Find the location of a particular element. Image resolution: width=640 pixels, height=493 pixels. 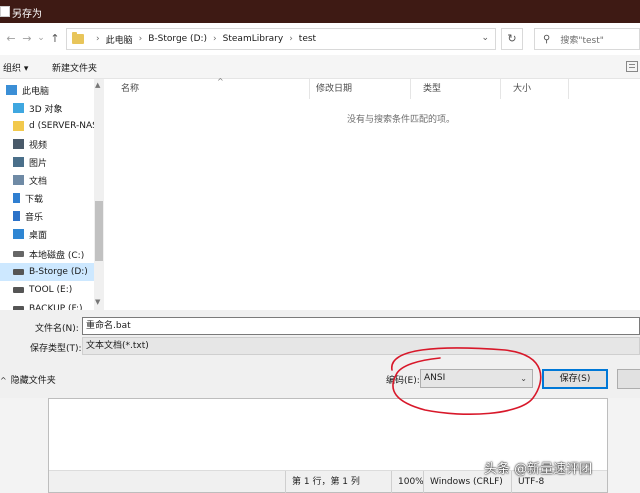

sidebar-item: 下载 is located at coordinates (47, 198).